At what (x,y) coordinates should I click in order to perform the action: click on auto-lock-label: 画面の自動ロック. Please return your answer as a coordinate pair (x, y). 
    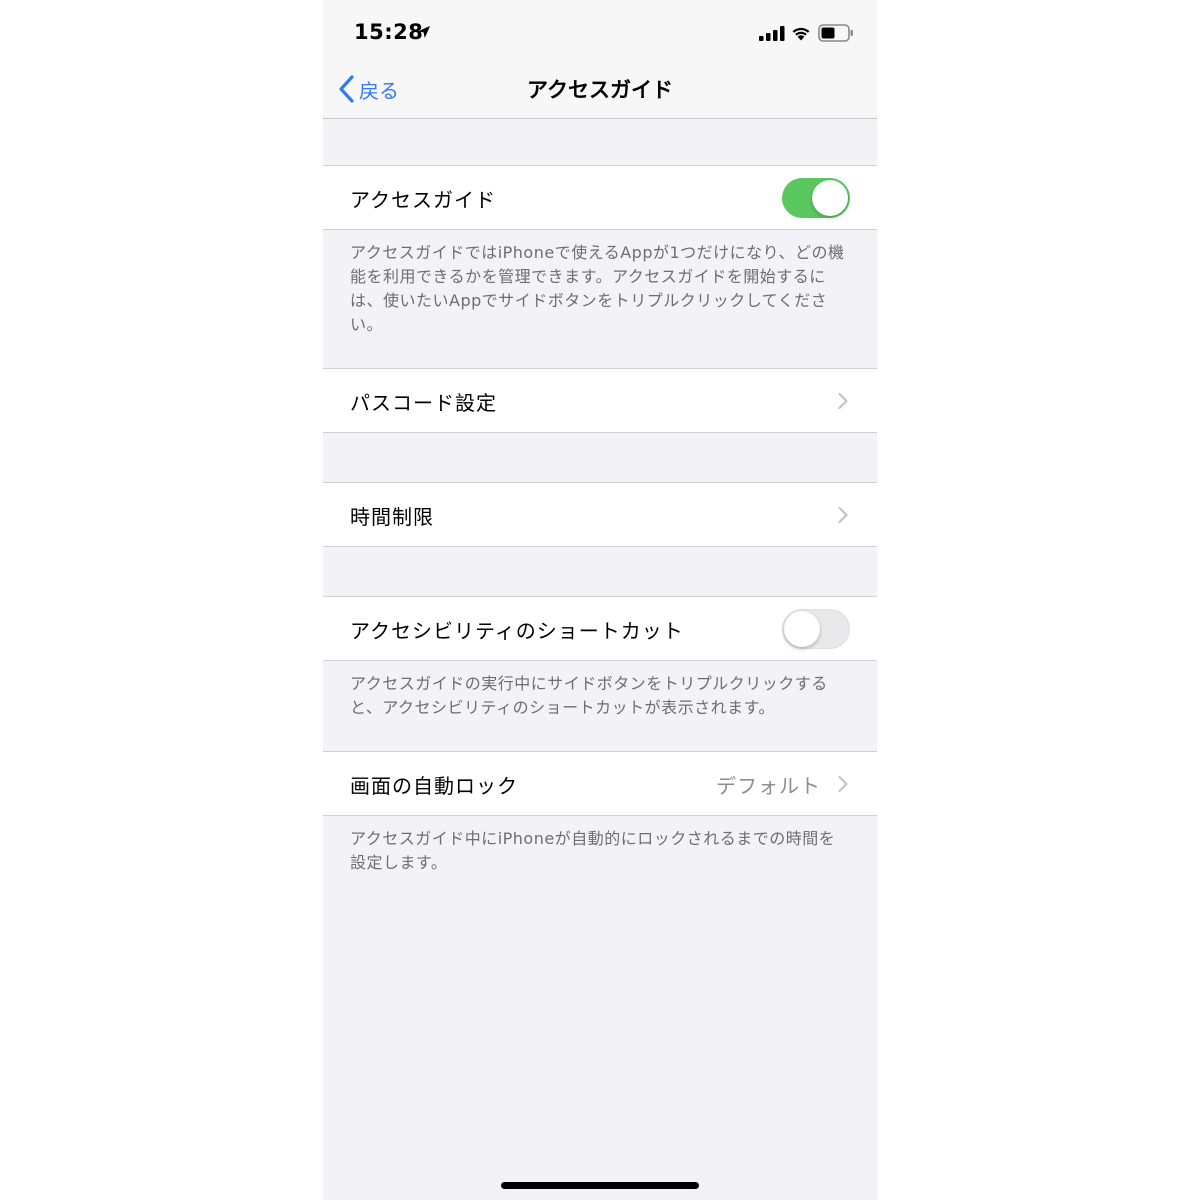
    Looking at the image, I should click on (434, 786).